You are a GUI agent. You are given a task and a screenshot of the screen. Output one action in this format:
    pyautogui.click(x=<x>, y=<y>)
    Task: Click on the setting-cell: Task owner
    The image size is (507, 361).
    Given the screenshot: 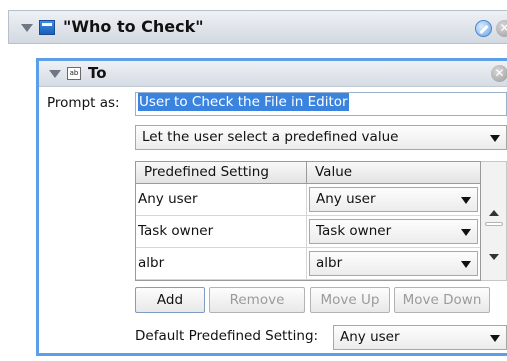 What is the action you would take?
    pyautogui.click(x=221, y=231)
    